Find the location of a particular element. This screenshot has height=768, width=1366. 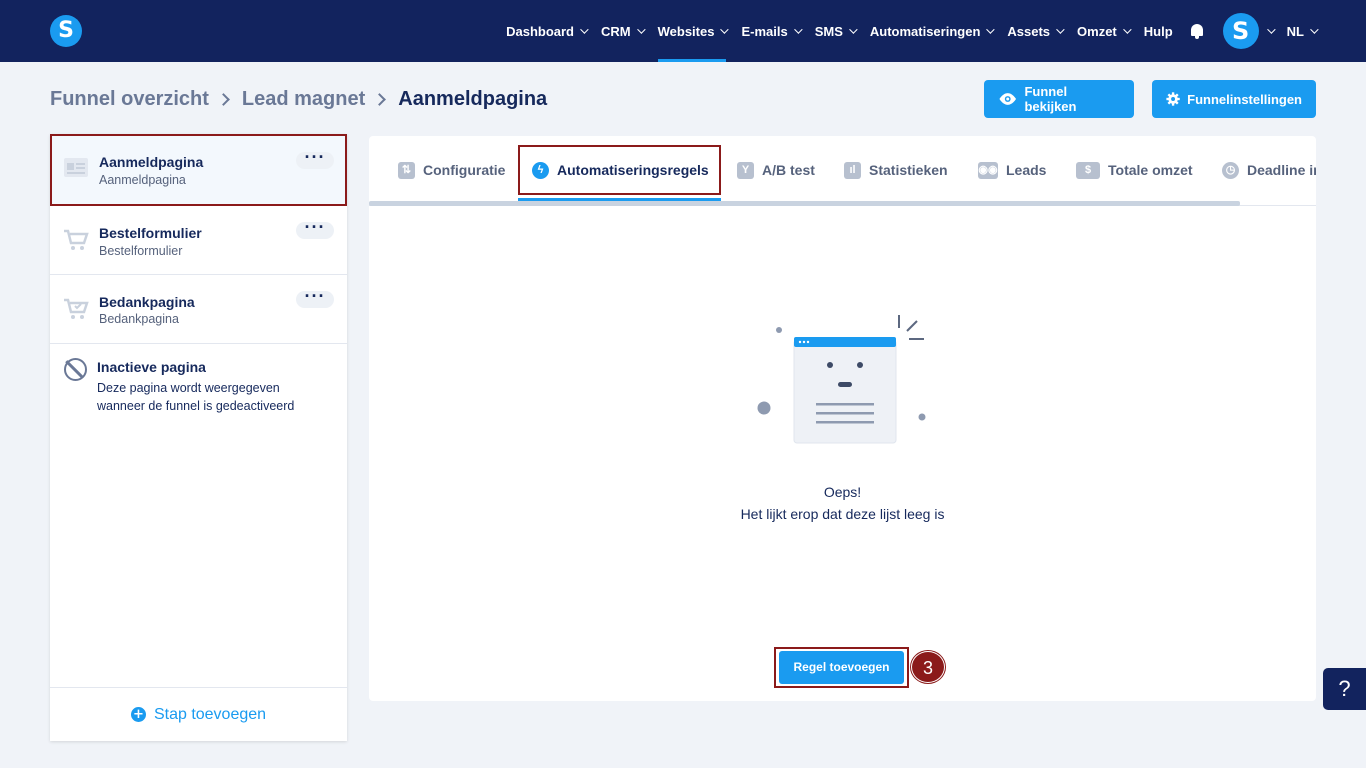

step-number-badge: 3 is located at coordinates (928, 667).